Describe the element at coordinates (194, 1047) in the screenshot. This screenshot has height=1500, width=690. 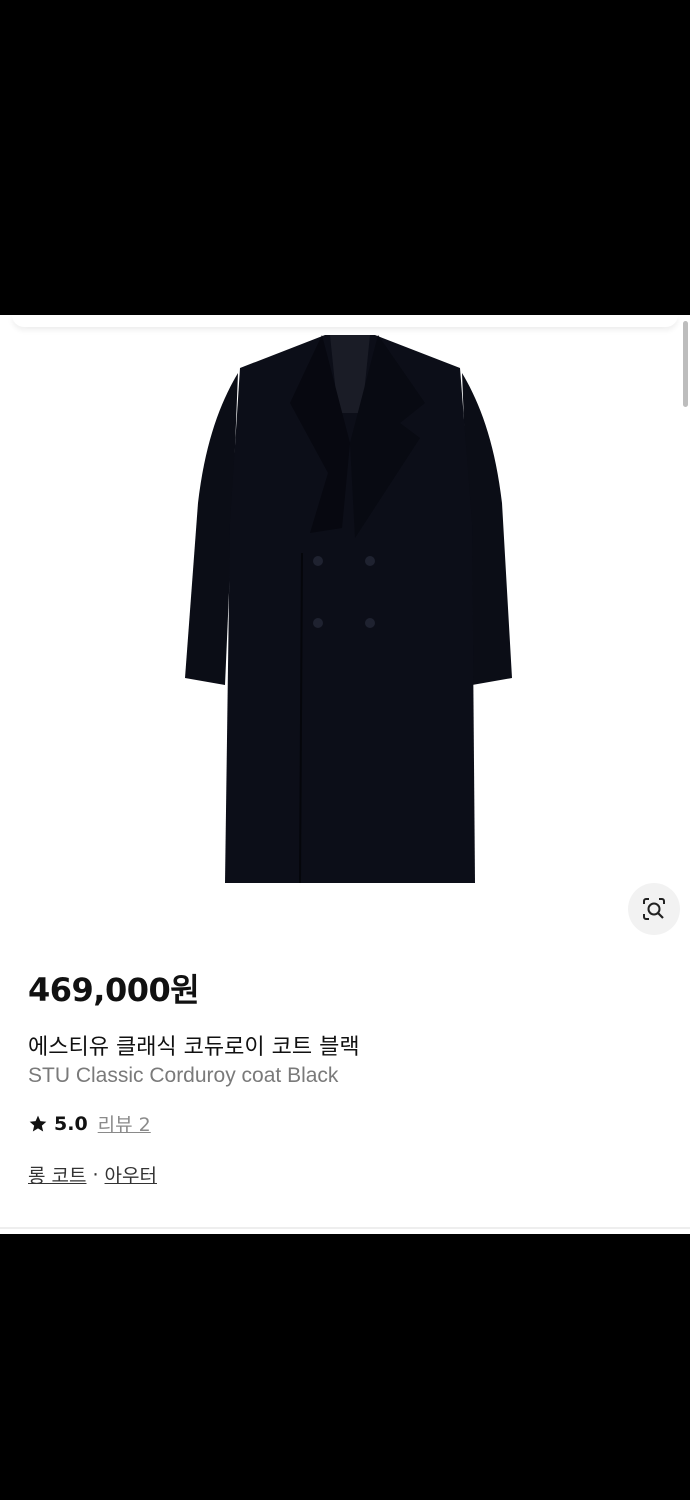
I see `product-title-korean: 에스티유 클래식 코듀로이 코트 블랙` at that location.